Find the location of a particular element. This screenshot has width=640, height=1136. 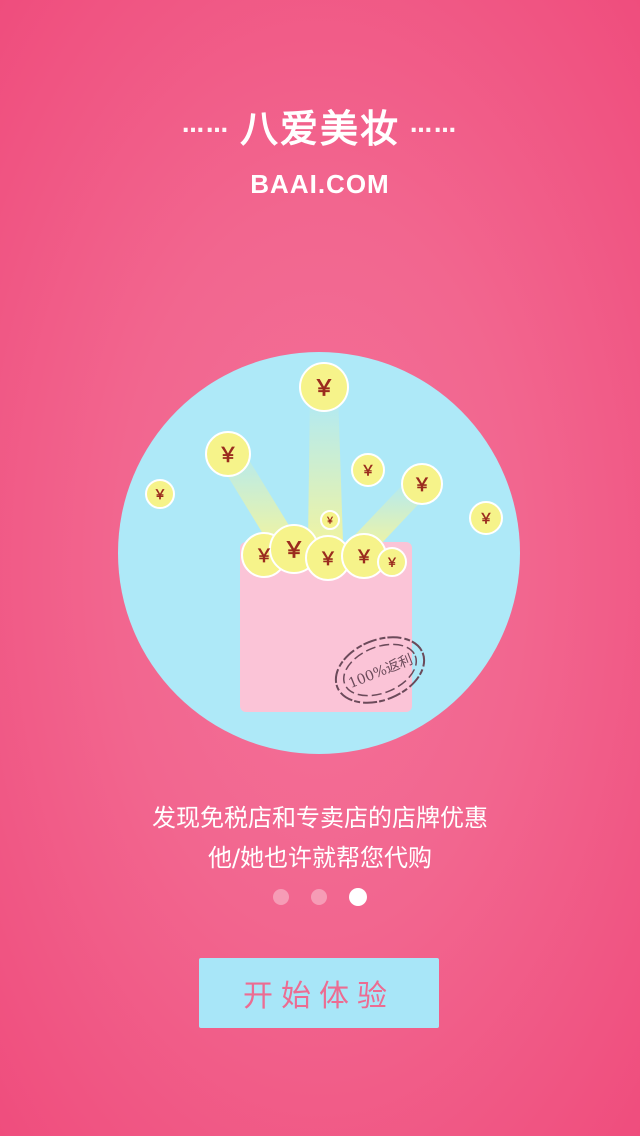

start-experience-button: 开始体验 is located at coordinates (319, 993).